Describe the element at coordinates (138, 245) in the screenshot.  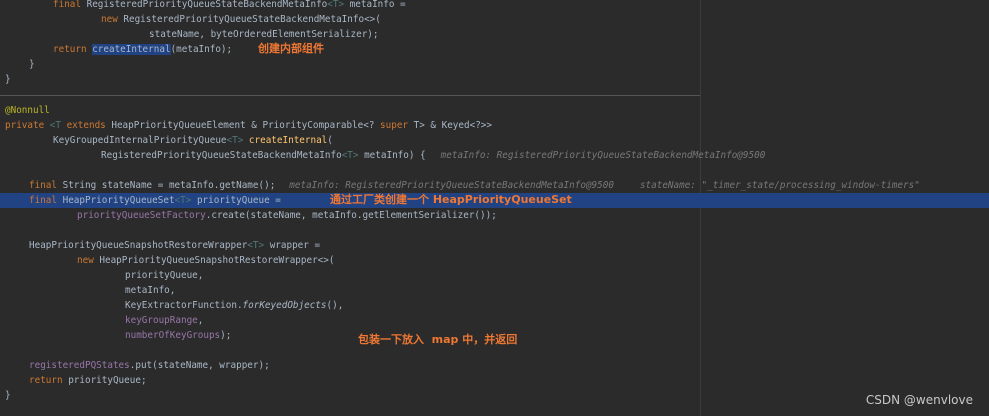
I see `type-name: HeapPriorityQueueSnapshotRestoreWrapper` at that location.